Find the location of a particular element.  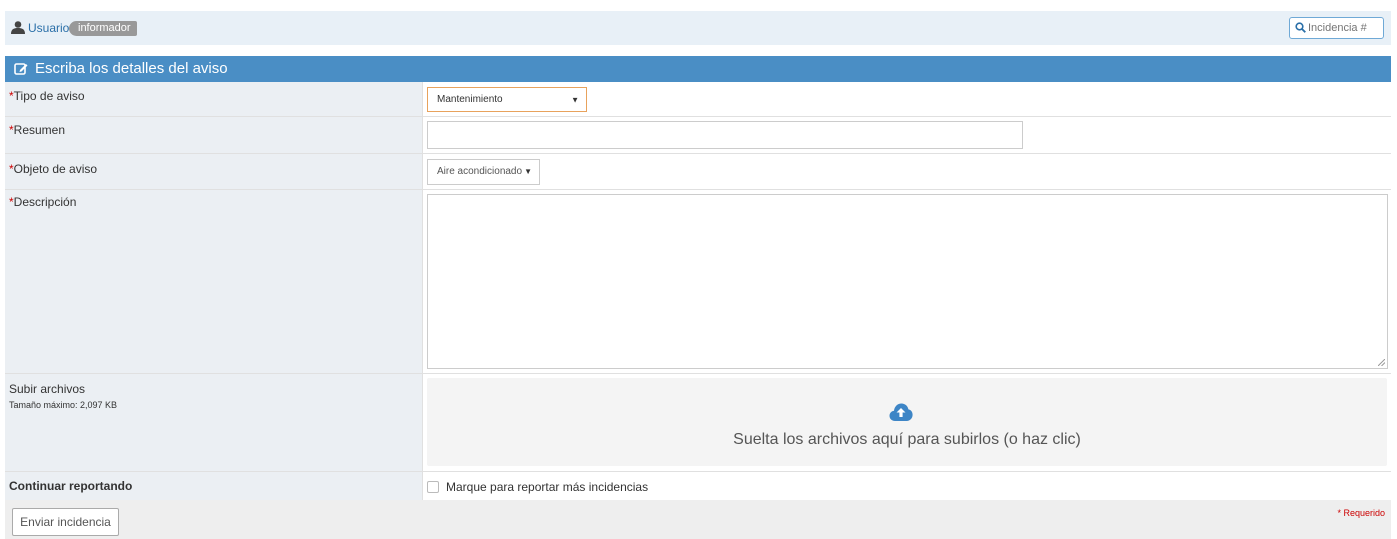

objeto-select: Aire acondicionado ▼ is located at coordinates (483, 172).